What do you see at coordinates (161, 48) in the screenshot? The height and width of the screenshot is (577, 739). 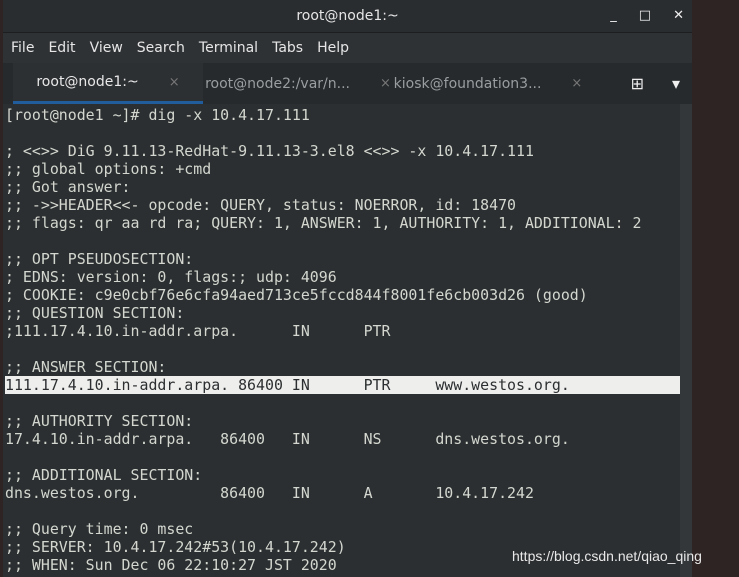 I see `menu-search: Search` at bounding box center [161, 48].